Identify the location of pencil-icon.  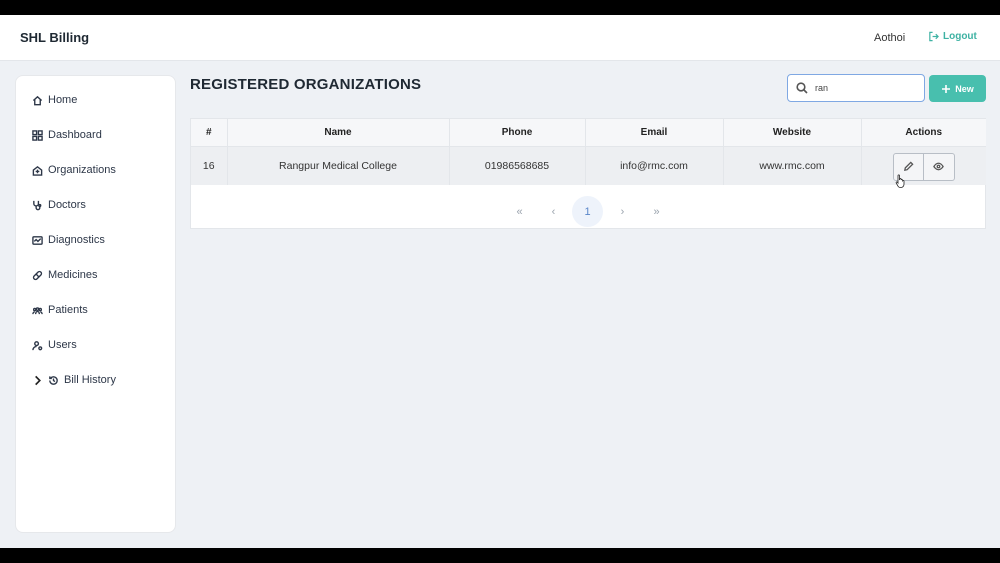
(908, 166).